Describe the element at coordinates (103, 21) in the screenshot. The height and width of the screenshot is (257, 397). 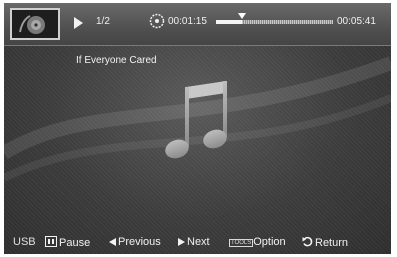
I see `track-counter: 1/2` at that location.